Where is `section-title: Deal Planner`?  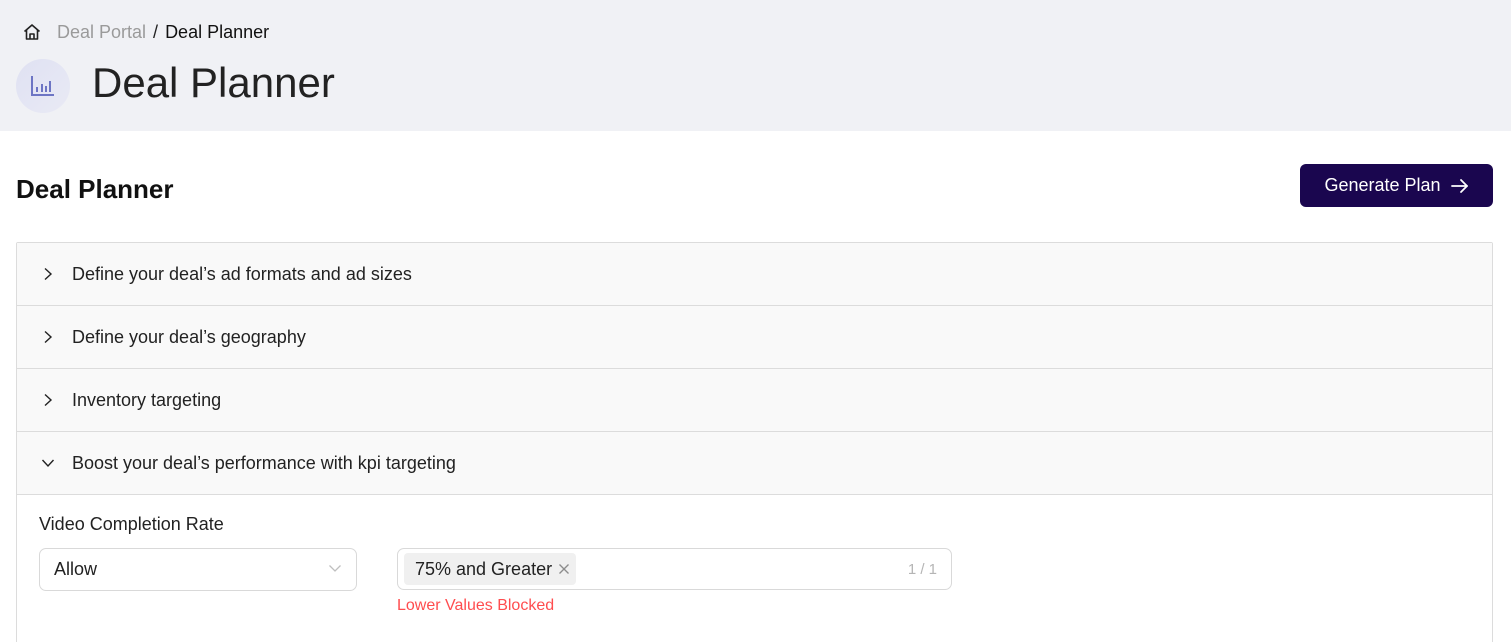 section-title: Deal Planner is located at coordinates (95, 189).